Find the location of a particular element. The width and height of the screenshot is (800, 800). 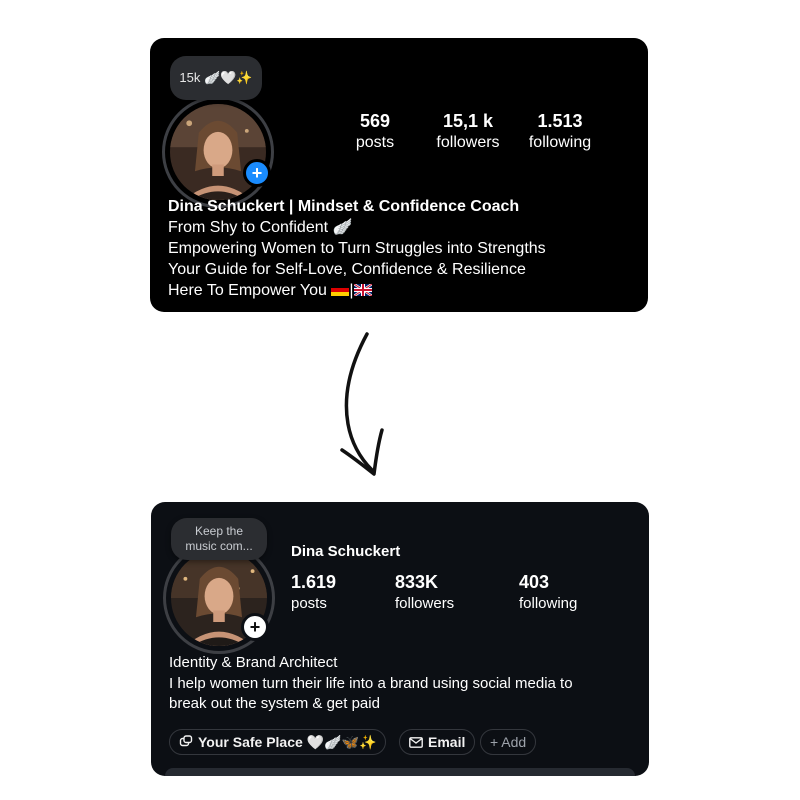

bio-line-4: Here To Empower You | is located at coordinates (357, 290).